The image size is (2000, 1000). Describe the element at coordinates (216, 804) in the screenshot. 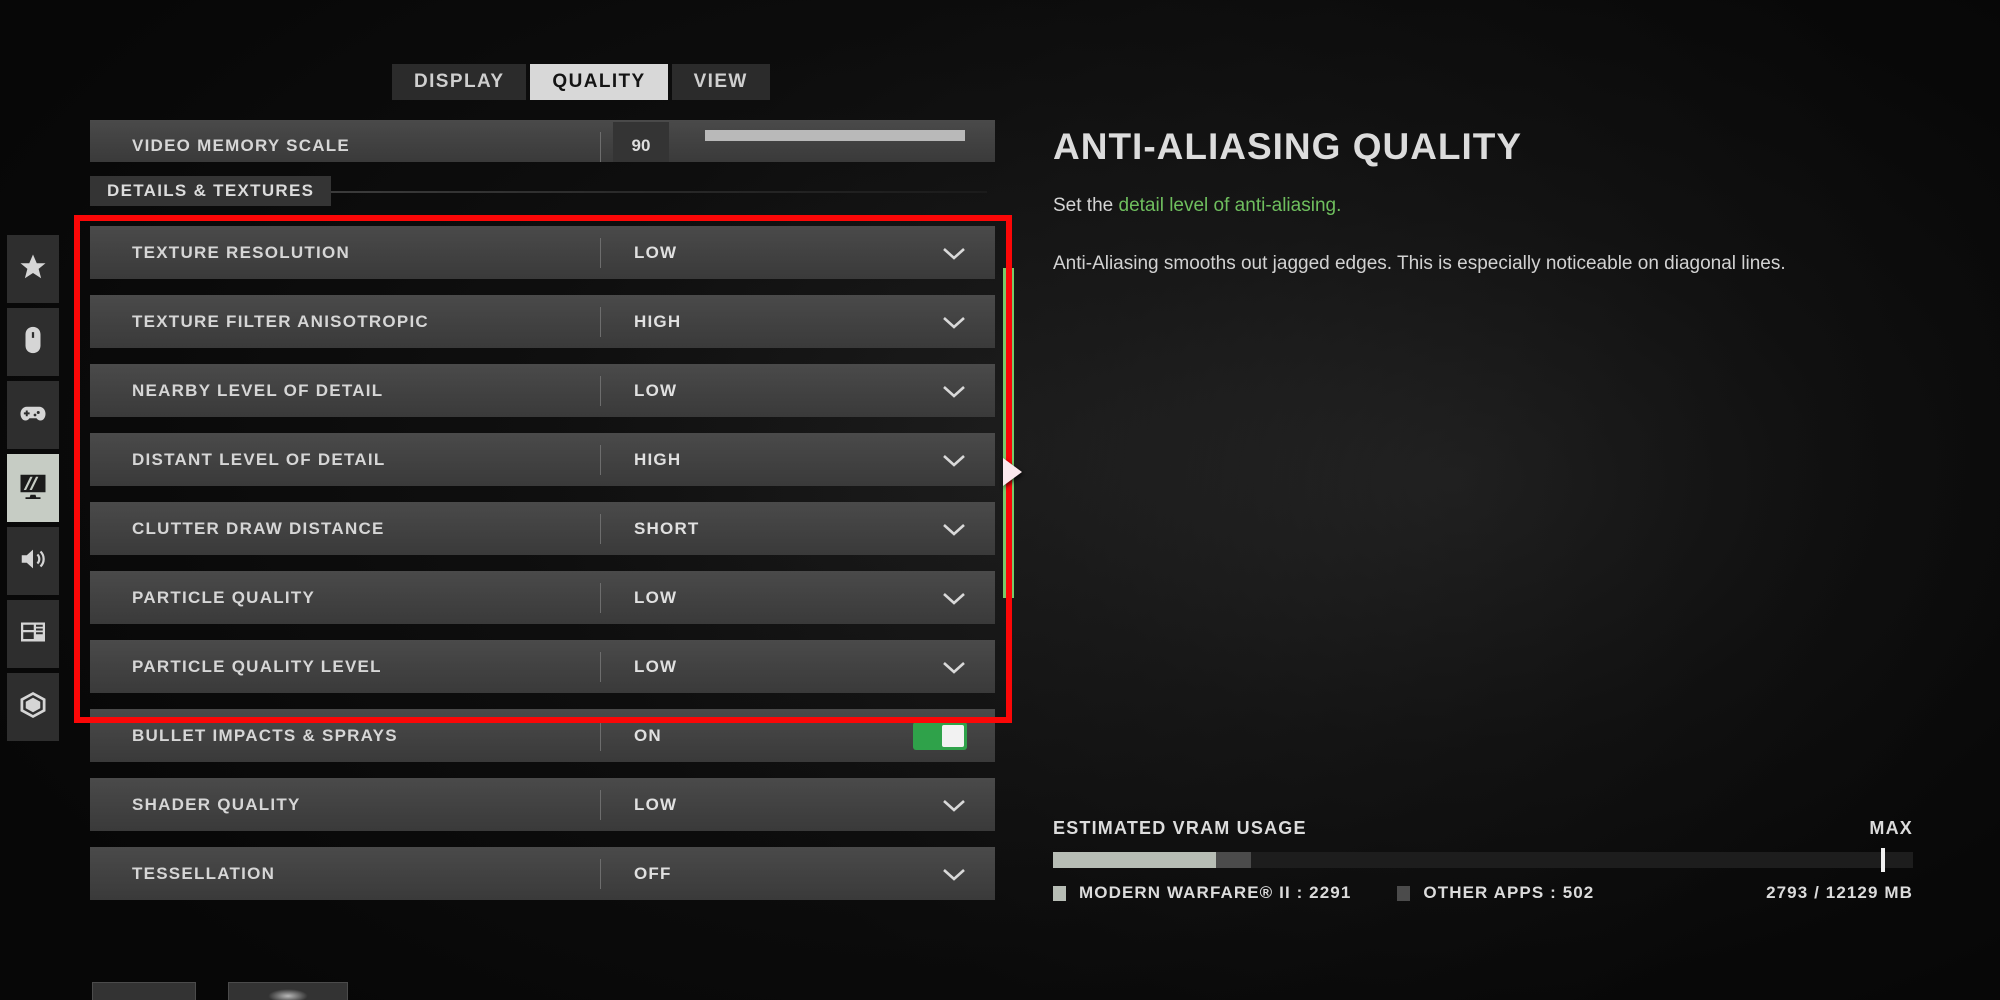

I see `setting-label: SHADER QUALITY` at that location.